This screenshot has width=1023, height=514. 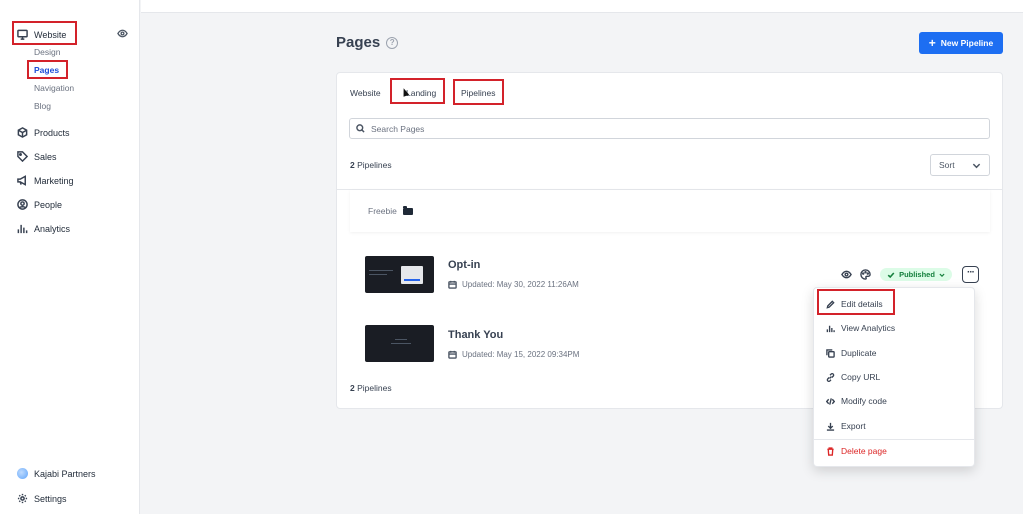 I want to click on folder-icon, so click(x=407, y=210).